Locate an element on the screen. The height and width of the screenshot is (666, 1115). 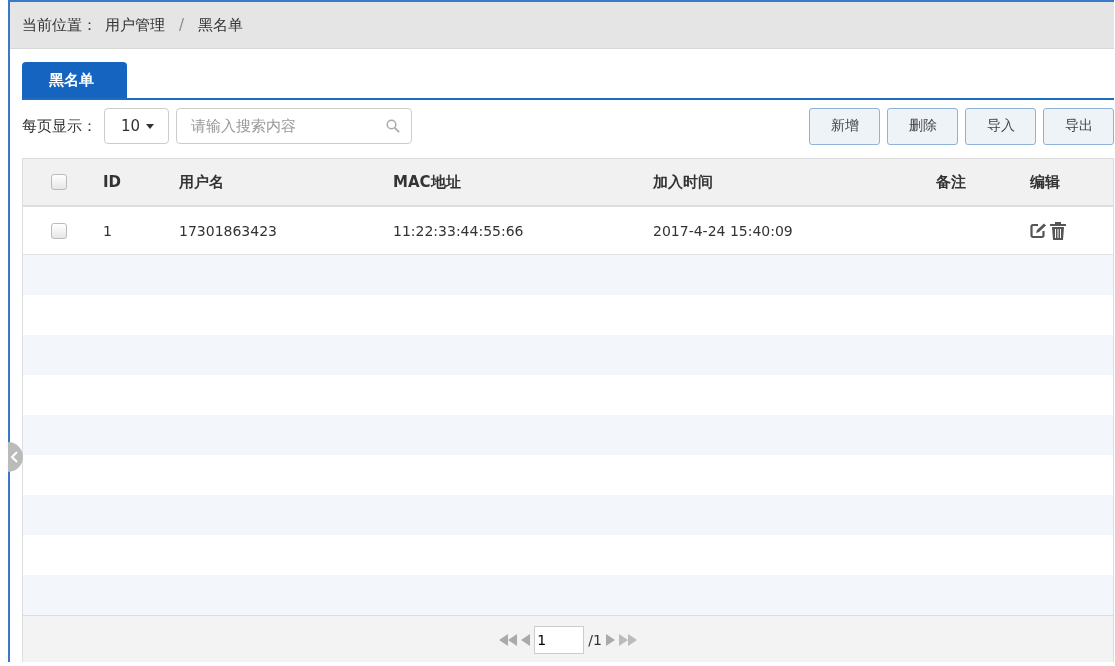
table-cell-text: 1 is located at coordinates (108, 230).